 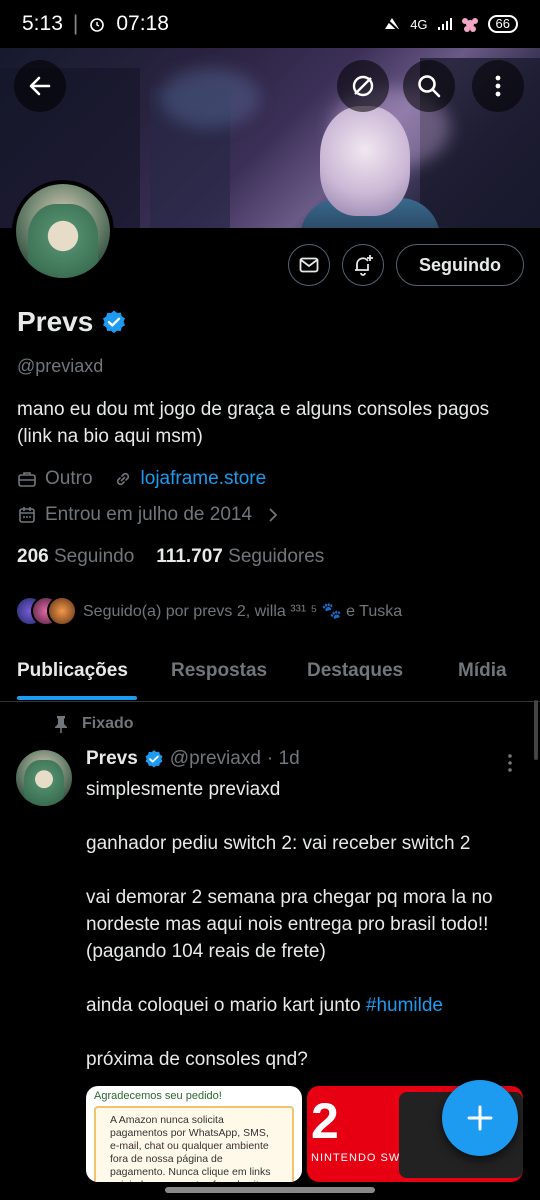 I want to click on profile-meta-row: Outro lojaframe.store, so click(x=141, y=479).